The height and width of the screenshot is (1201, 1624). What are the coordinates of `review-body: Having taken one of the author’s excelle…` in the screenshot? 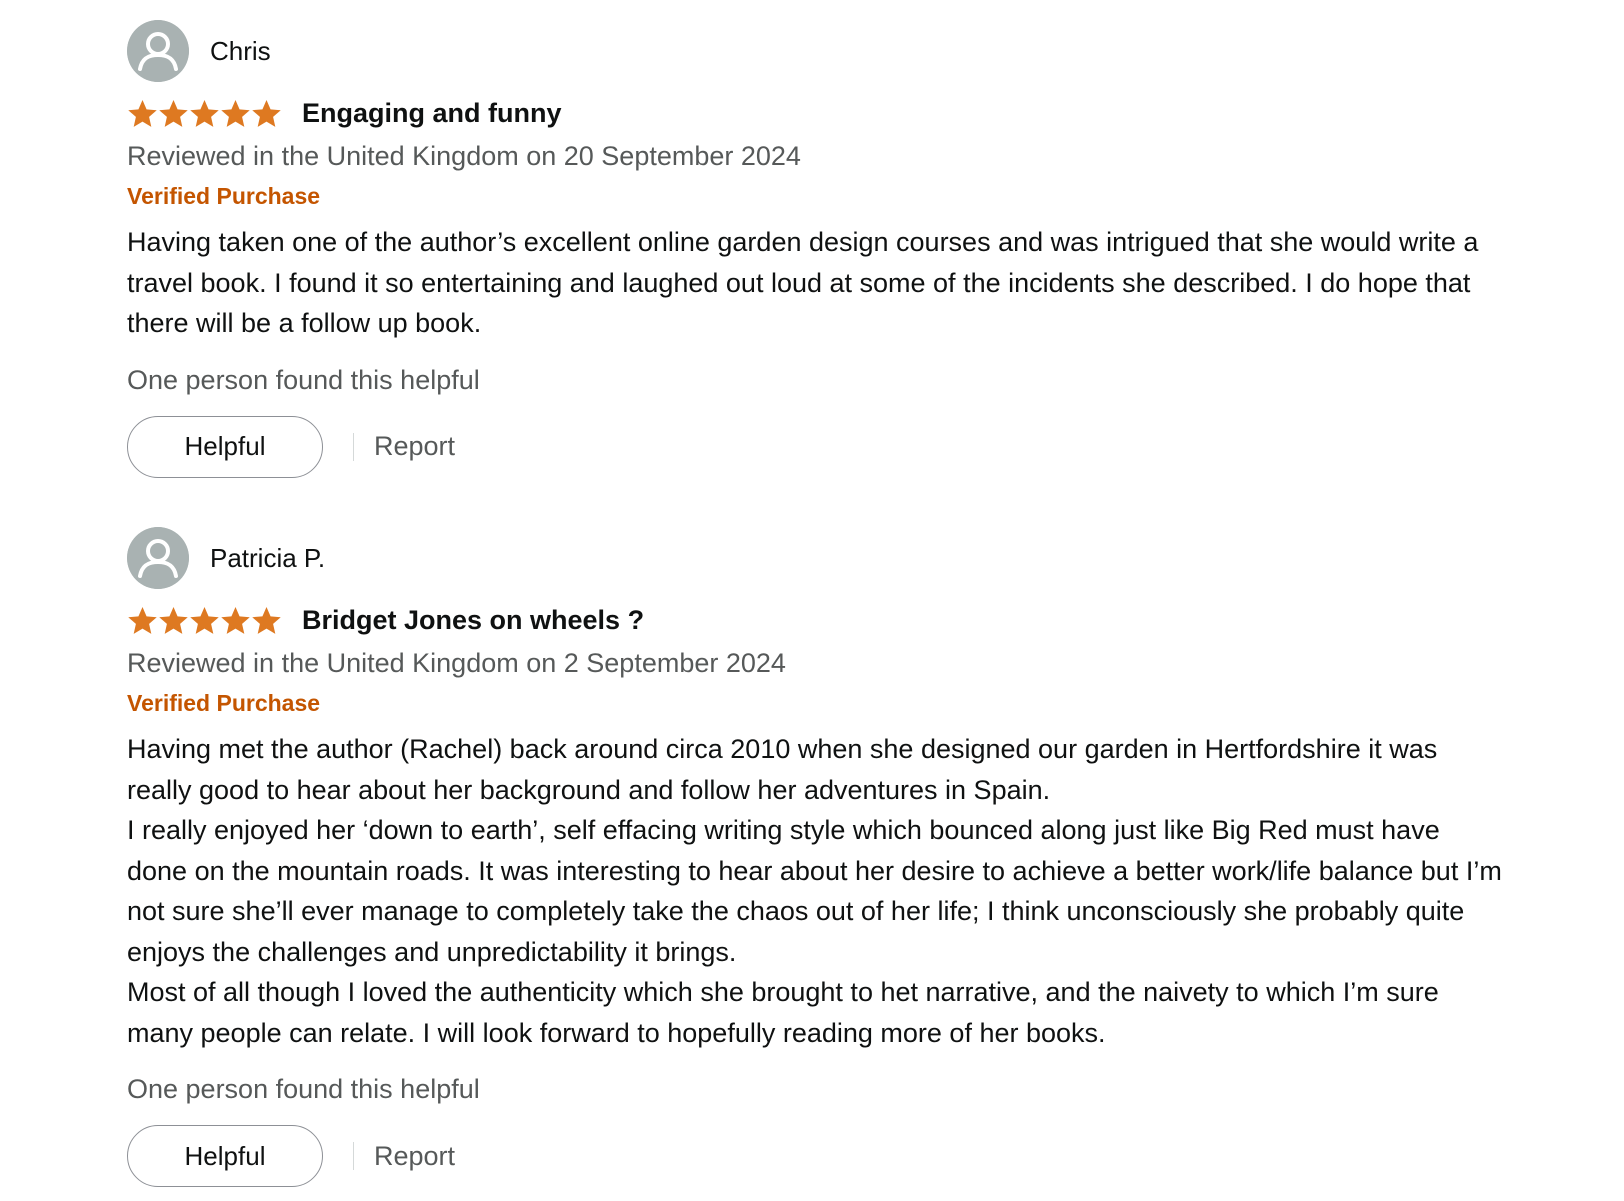 It's located at (817, 283).